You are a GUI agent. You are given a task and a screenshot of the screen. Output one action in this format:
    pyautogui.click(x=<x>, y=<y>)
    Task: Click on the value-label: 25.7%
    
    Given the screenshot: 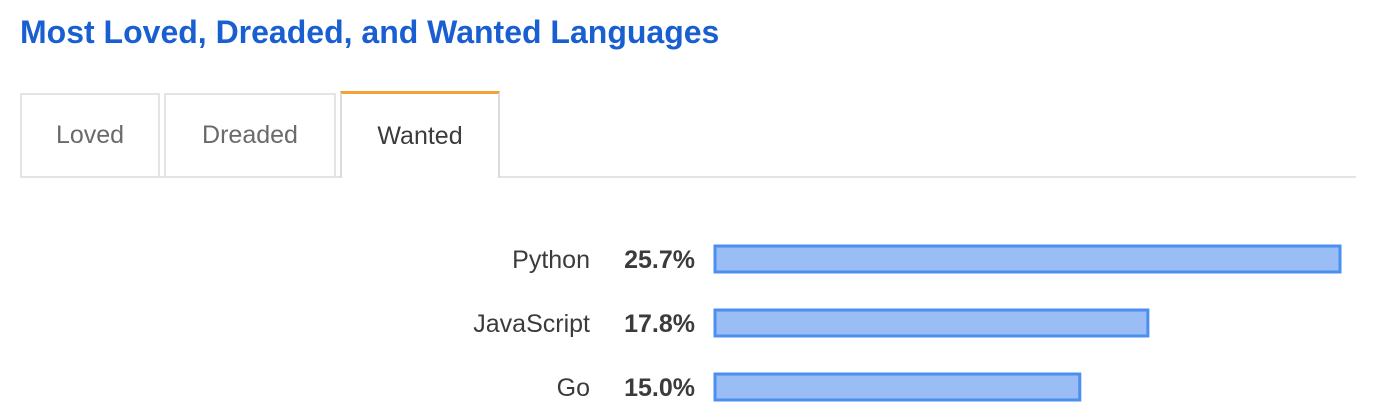 What is the action you would take?
    pyautogui.click(x=659, y=260)
    